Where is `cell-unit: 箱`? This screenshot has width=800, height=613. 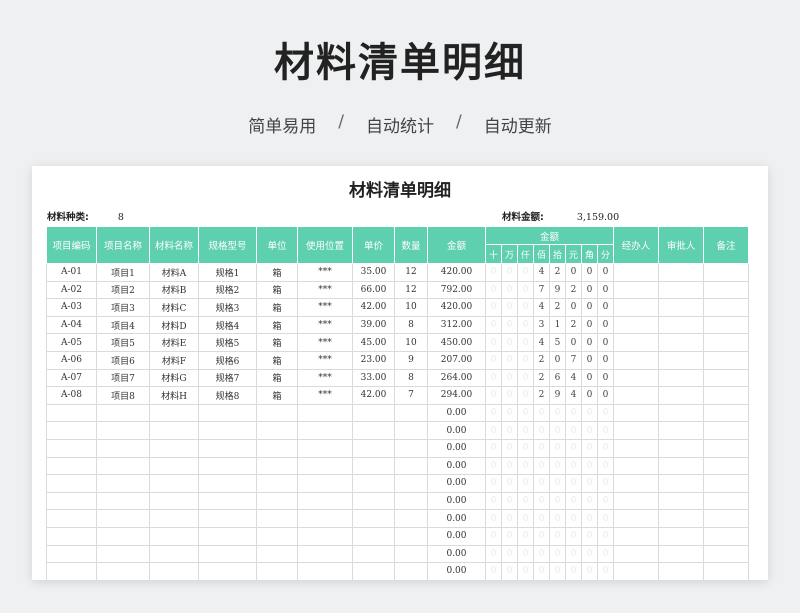
cell-unit: 箱 is located at coordinates (277, 307).